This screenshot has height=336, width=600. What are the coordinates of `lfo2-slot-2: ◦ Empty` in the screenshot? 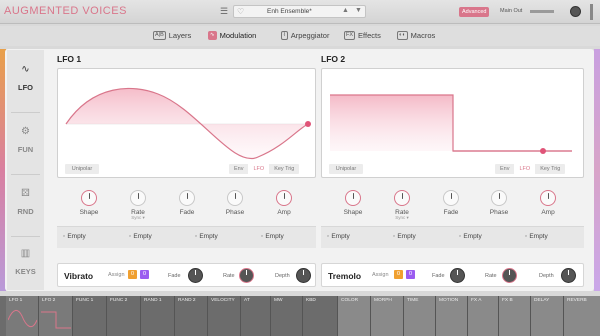 It's located at (404, 236).